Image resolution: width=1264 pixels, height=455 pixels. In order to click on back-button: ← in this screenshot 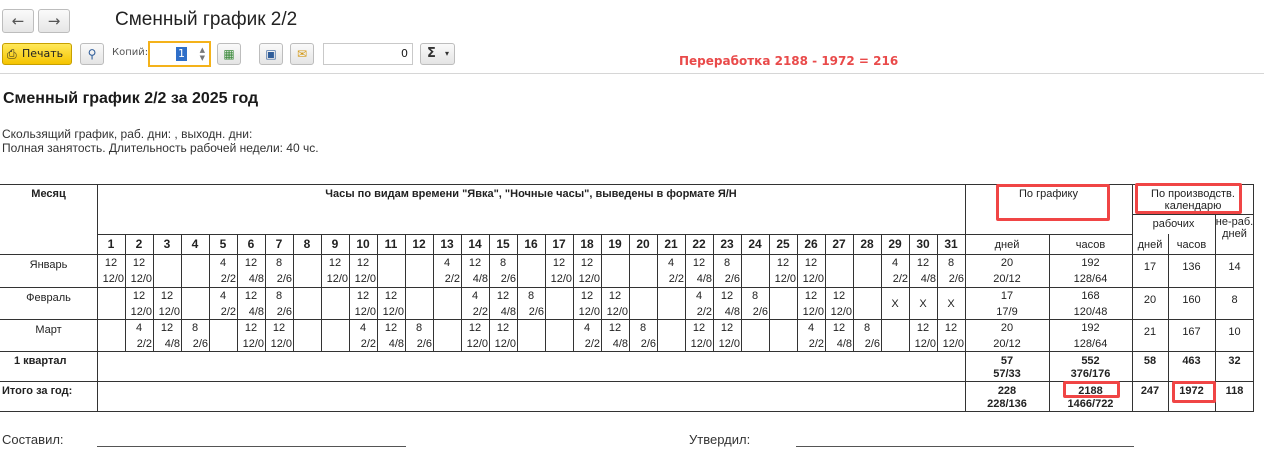, I will do `click(18, 21)`.